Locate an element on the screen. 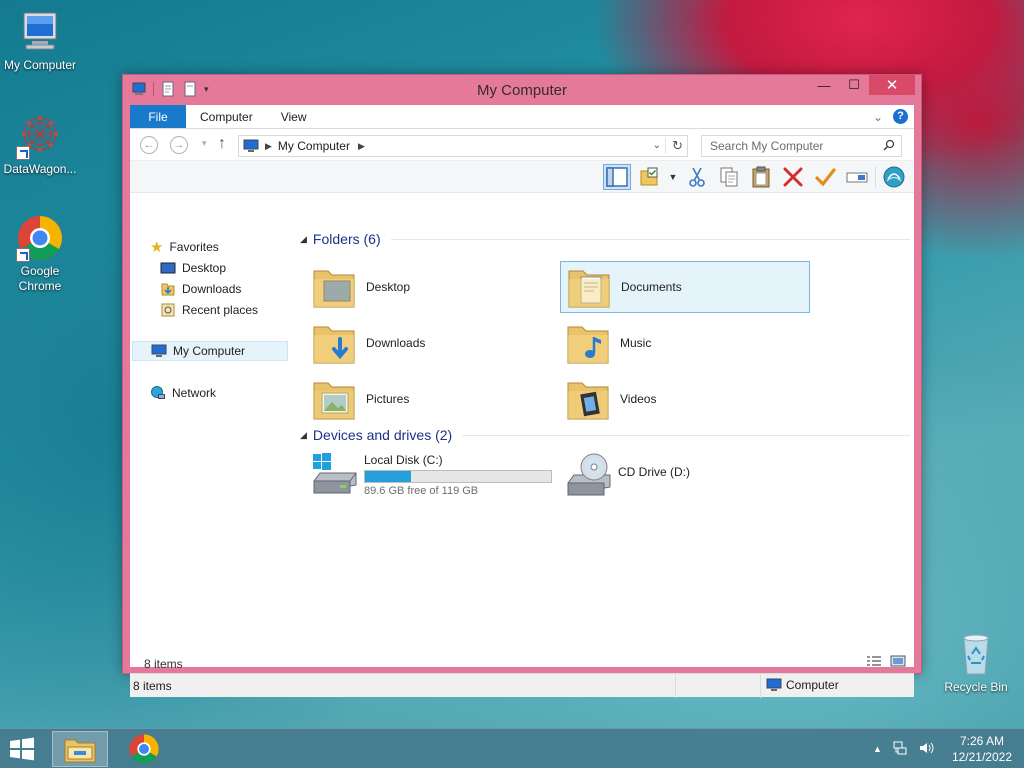 Image resolution: width=1024 pixels, height=768 pixels. group-header-folders: ◢ Folders (6) is located at coordinates (605, 239).